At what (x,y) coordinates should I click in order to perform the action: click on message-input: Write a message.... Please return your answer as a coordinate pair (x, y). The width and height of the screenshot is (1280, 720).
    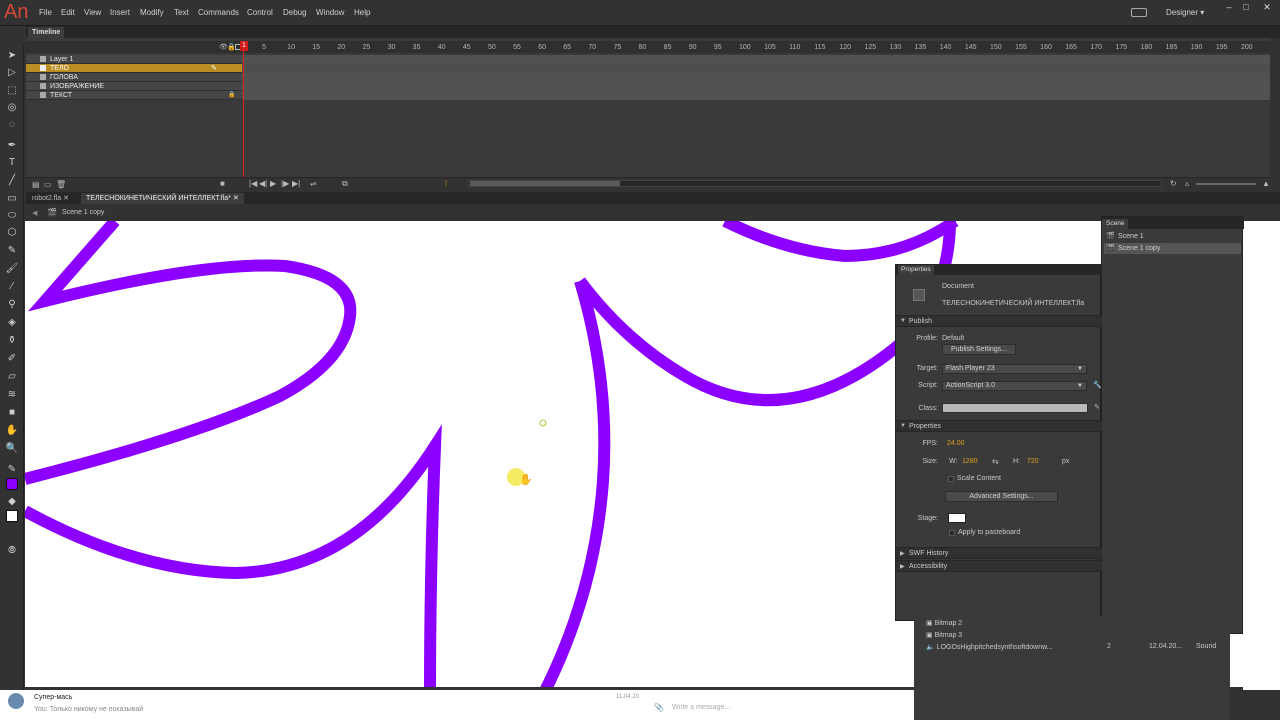
    Looking at the image, I should click on (701, 707).